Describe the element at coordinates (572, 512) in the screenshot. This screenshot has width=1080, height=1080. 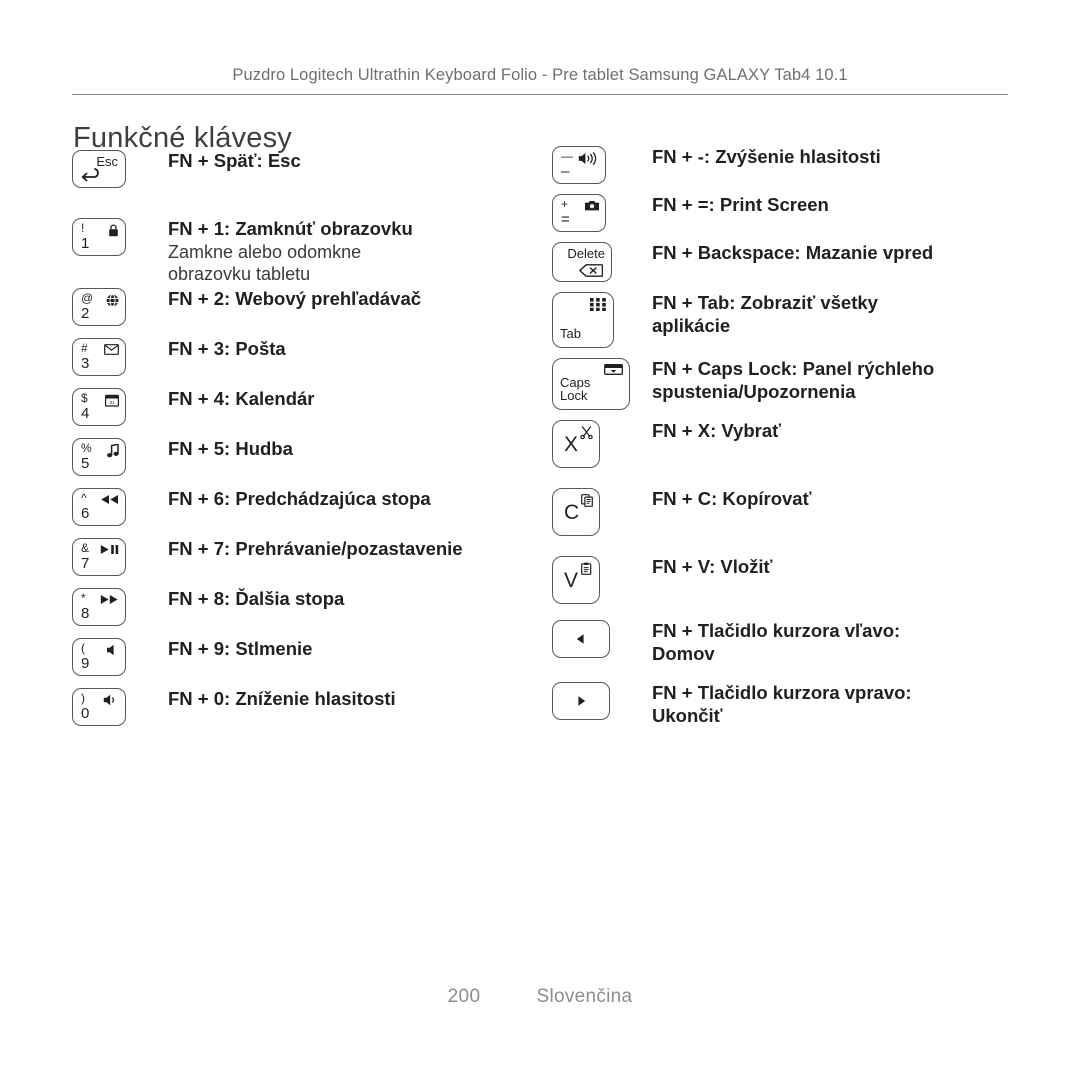
I see `keycap-letter-legend: C` at that location.